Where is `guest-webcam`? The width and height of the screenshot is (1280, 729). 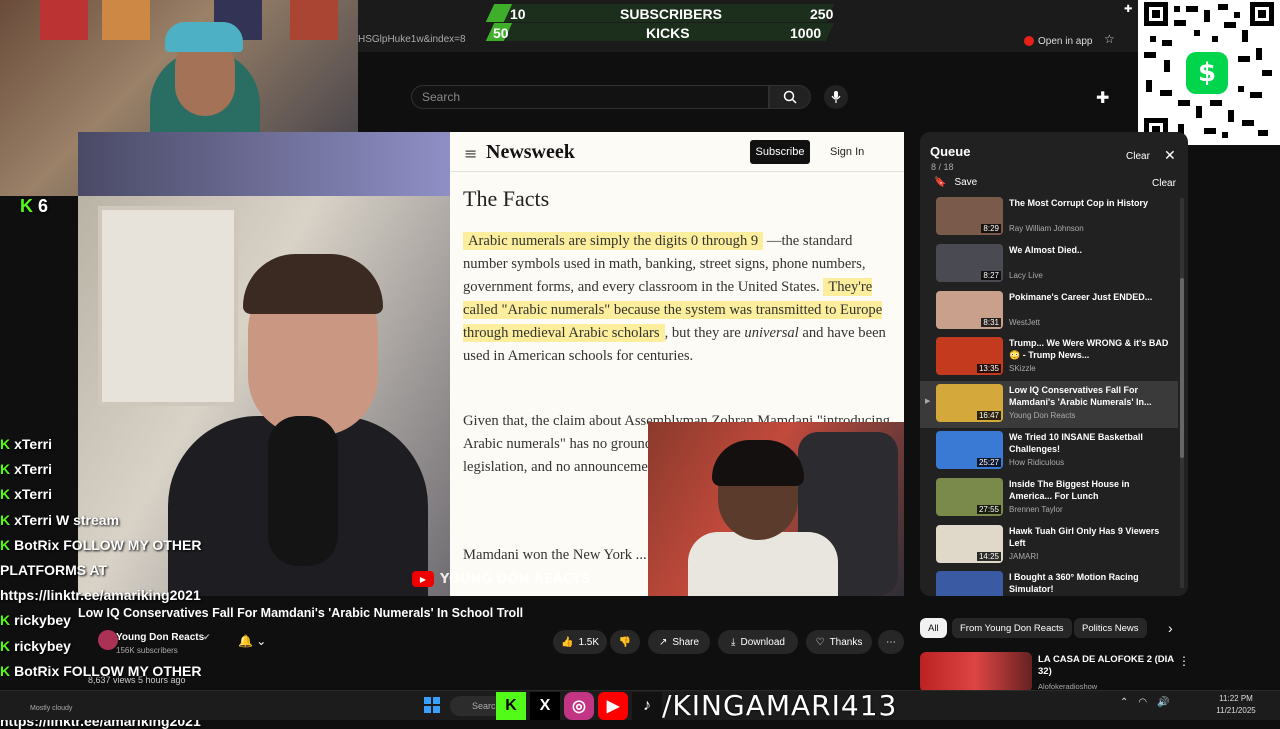 guest-webcam is located at coordinates (776, 509).